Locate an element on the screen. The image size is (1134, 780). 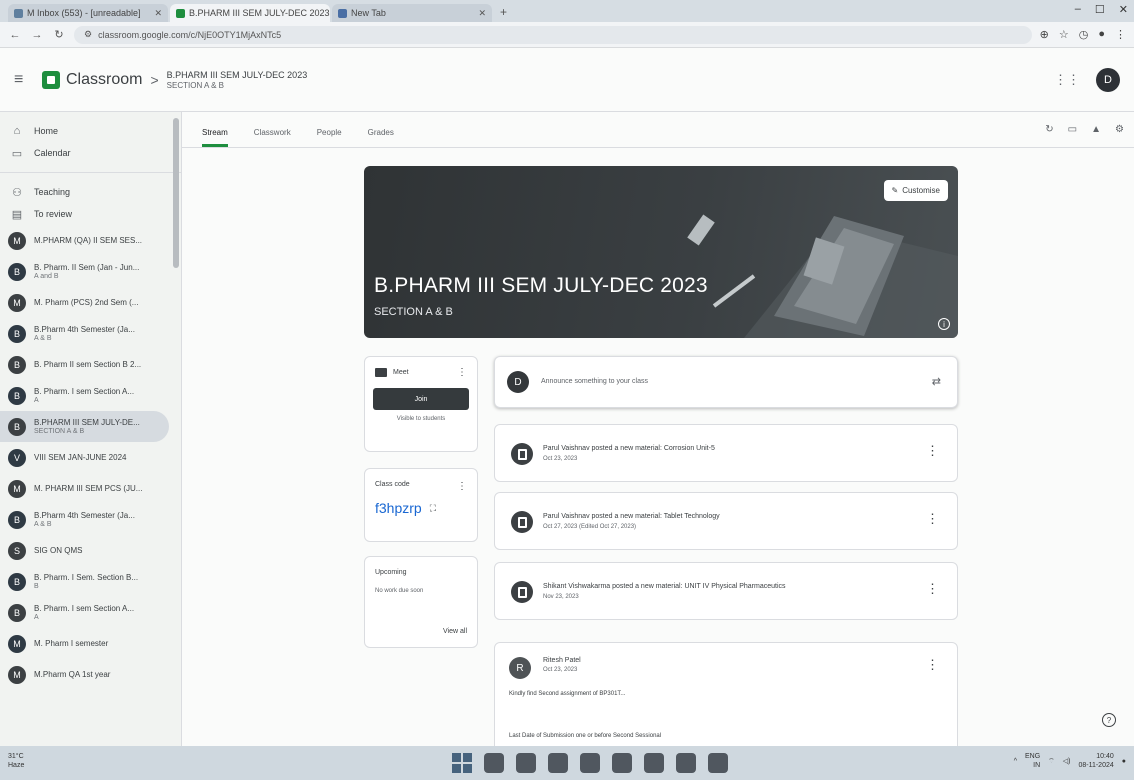
sidebar-class-item: B B.PHARM III SEM JULY-DE... SECTION A & B is located at coordinates (84, 426).